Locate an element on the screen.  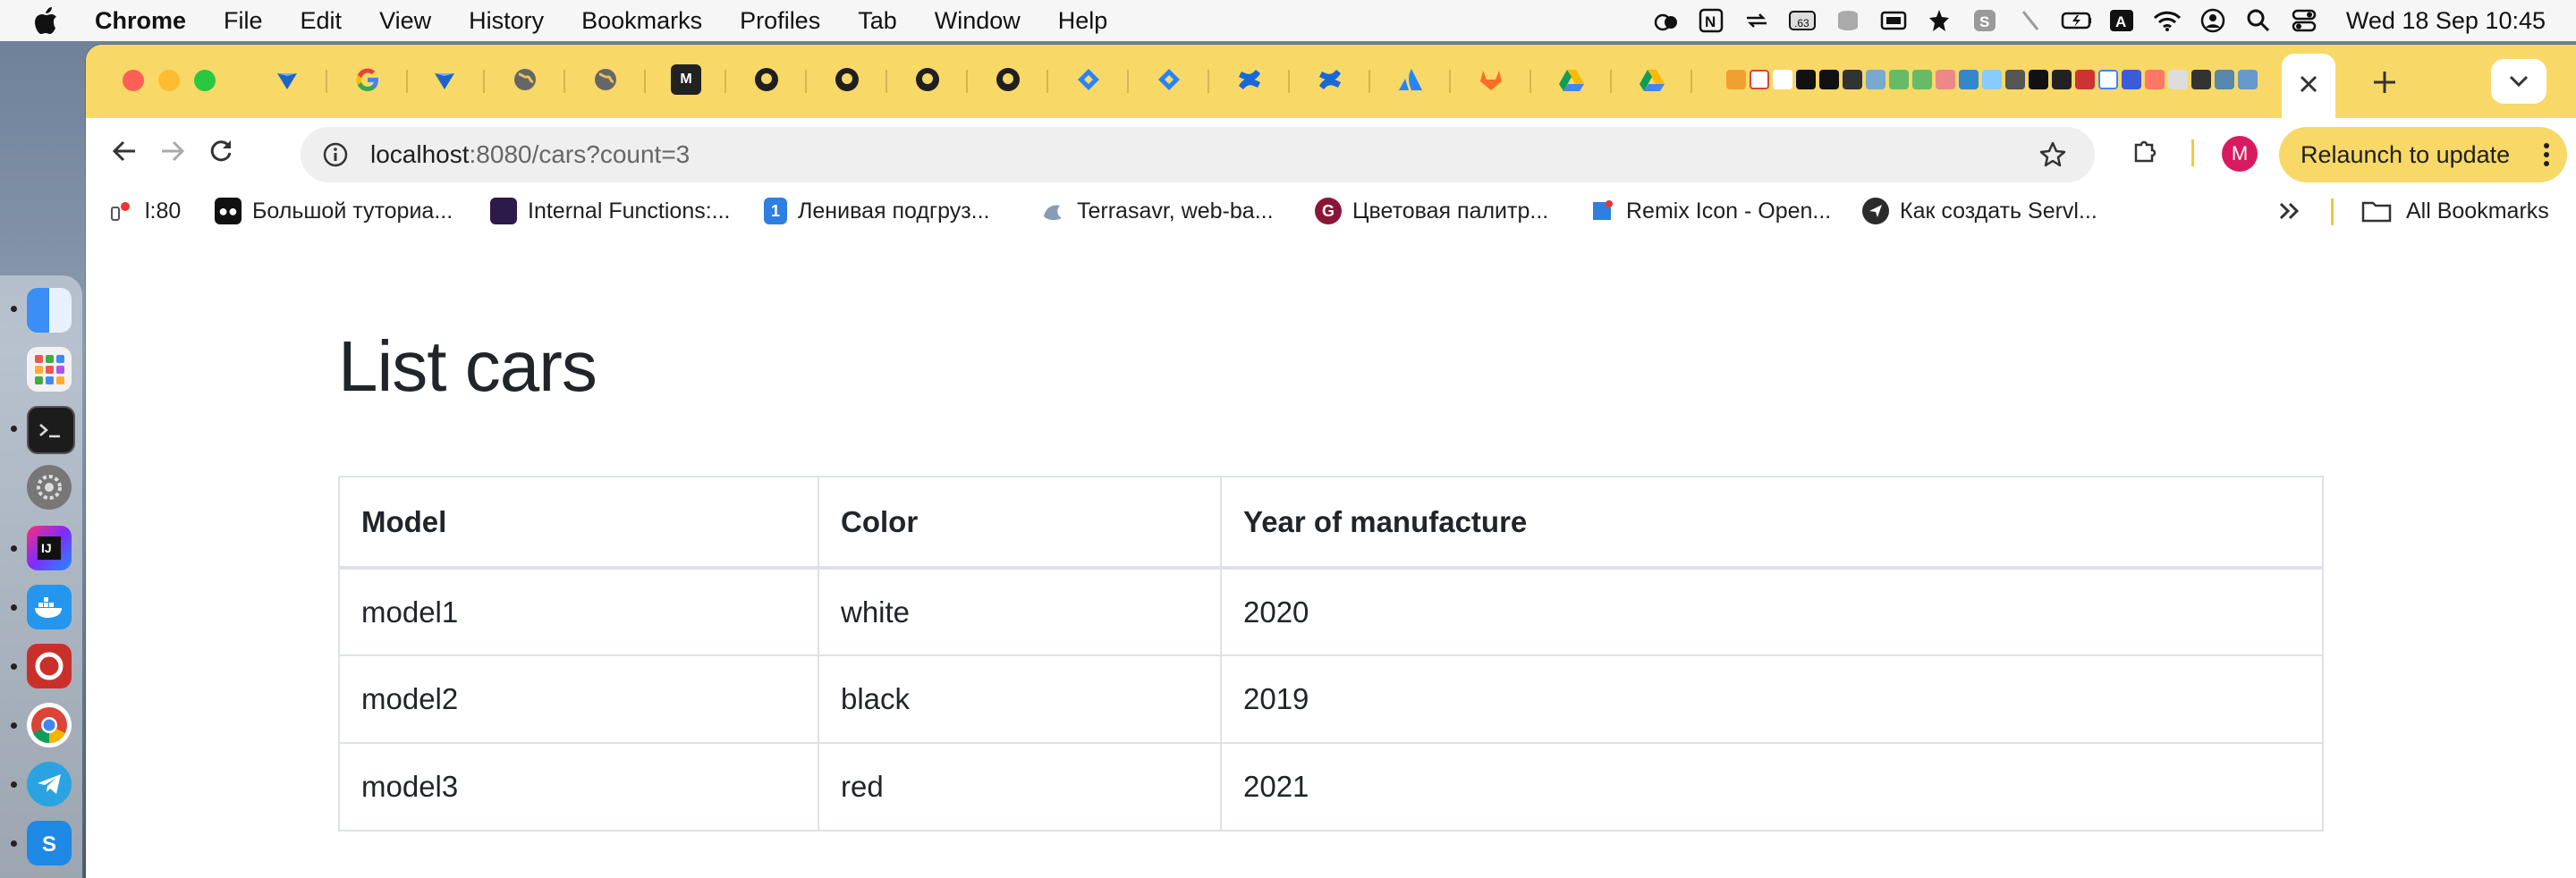
telegram-icon is located at coordinates (49, 784).